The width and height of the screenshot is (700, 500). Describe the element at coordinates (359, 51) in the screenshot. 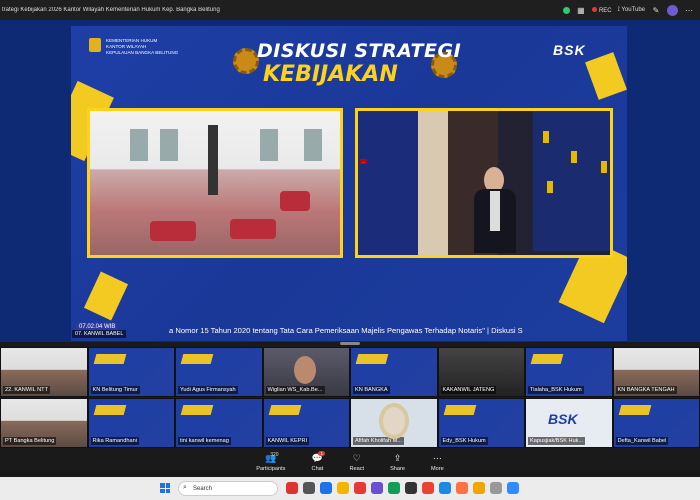

I see `slide-title: DISKUSI STRATEGI` at that location.